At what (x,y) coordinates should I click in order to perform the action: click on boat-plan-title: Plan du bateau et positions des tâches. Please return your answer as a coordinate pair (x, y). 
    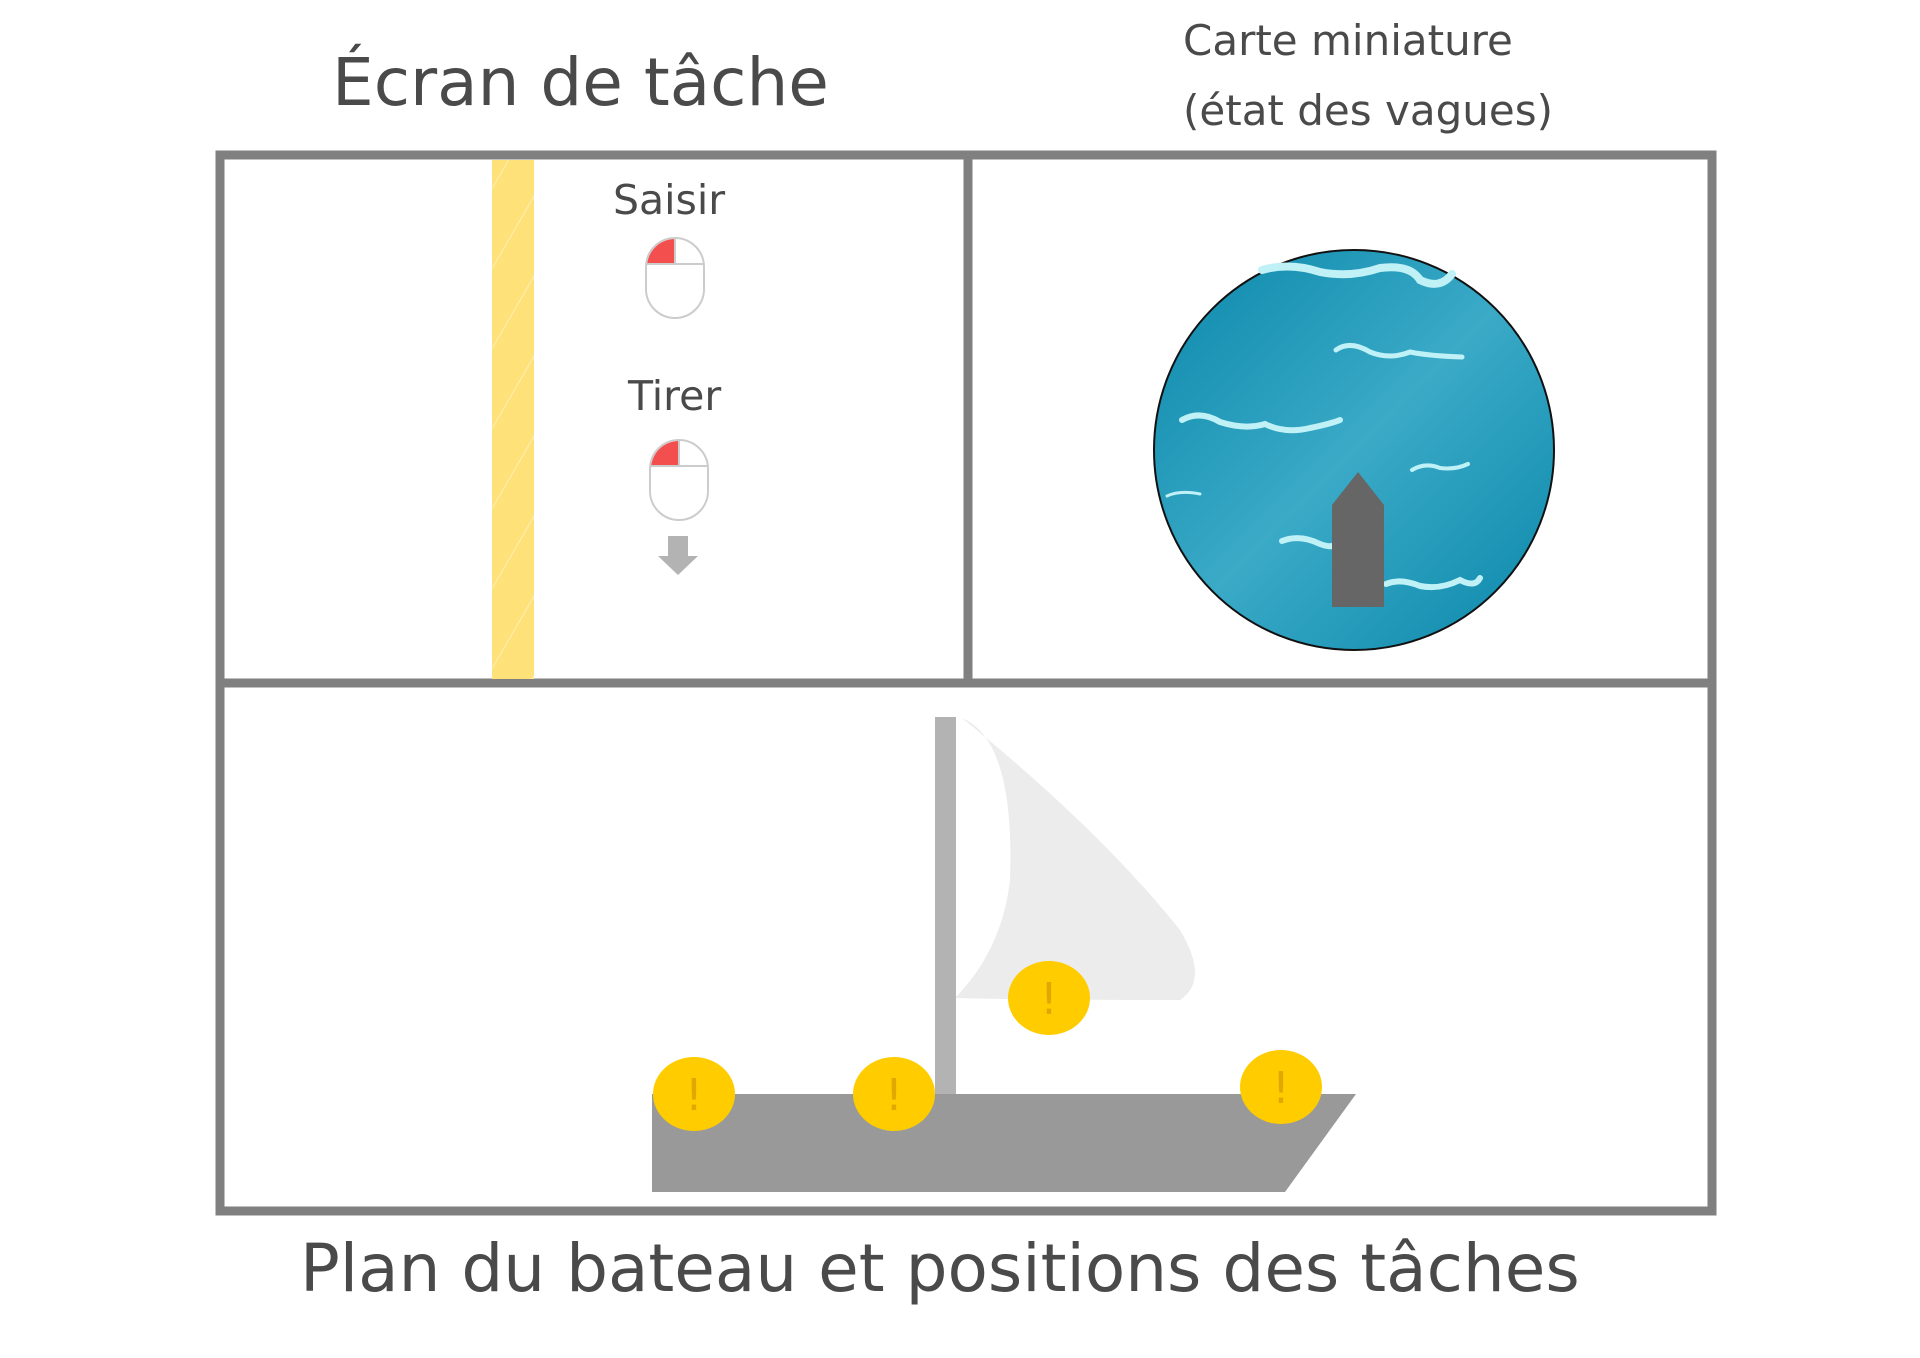
    Looking at the image, I should click on (940, 1268).